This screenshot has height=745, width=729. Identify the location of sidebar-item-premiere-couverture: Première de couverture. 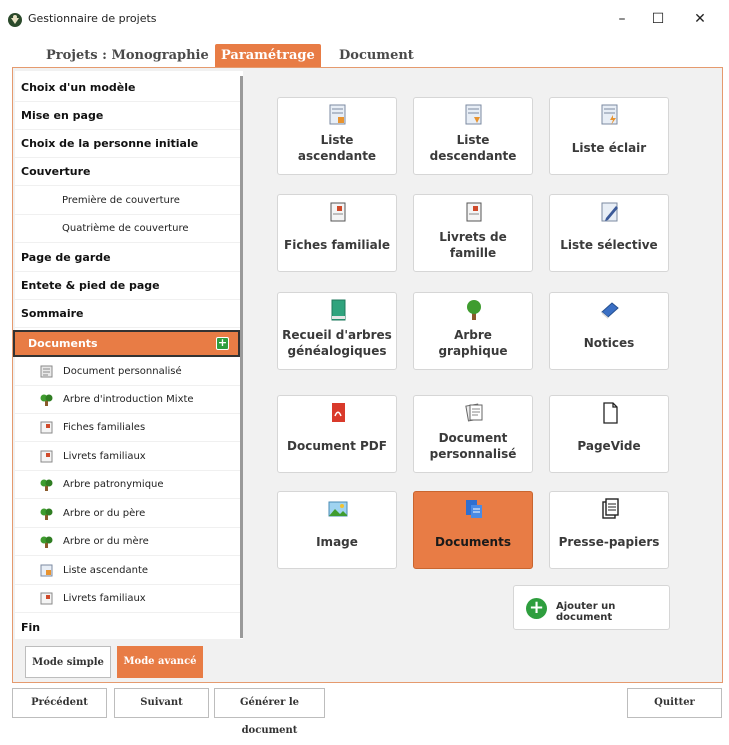
(127, 201).